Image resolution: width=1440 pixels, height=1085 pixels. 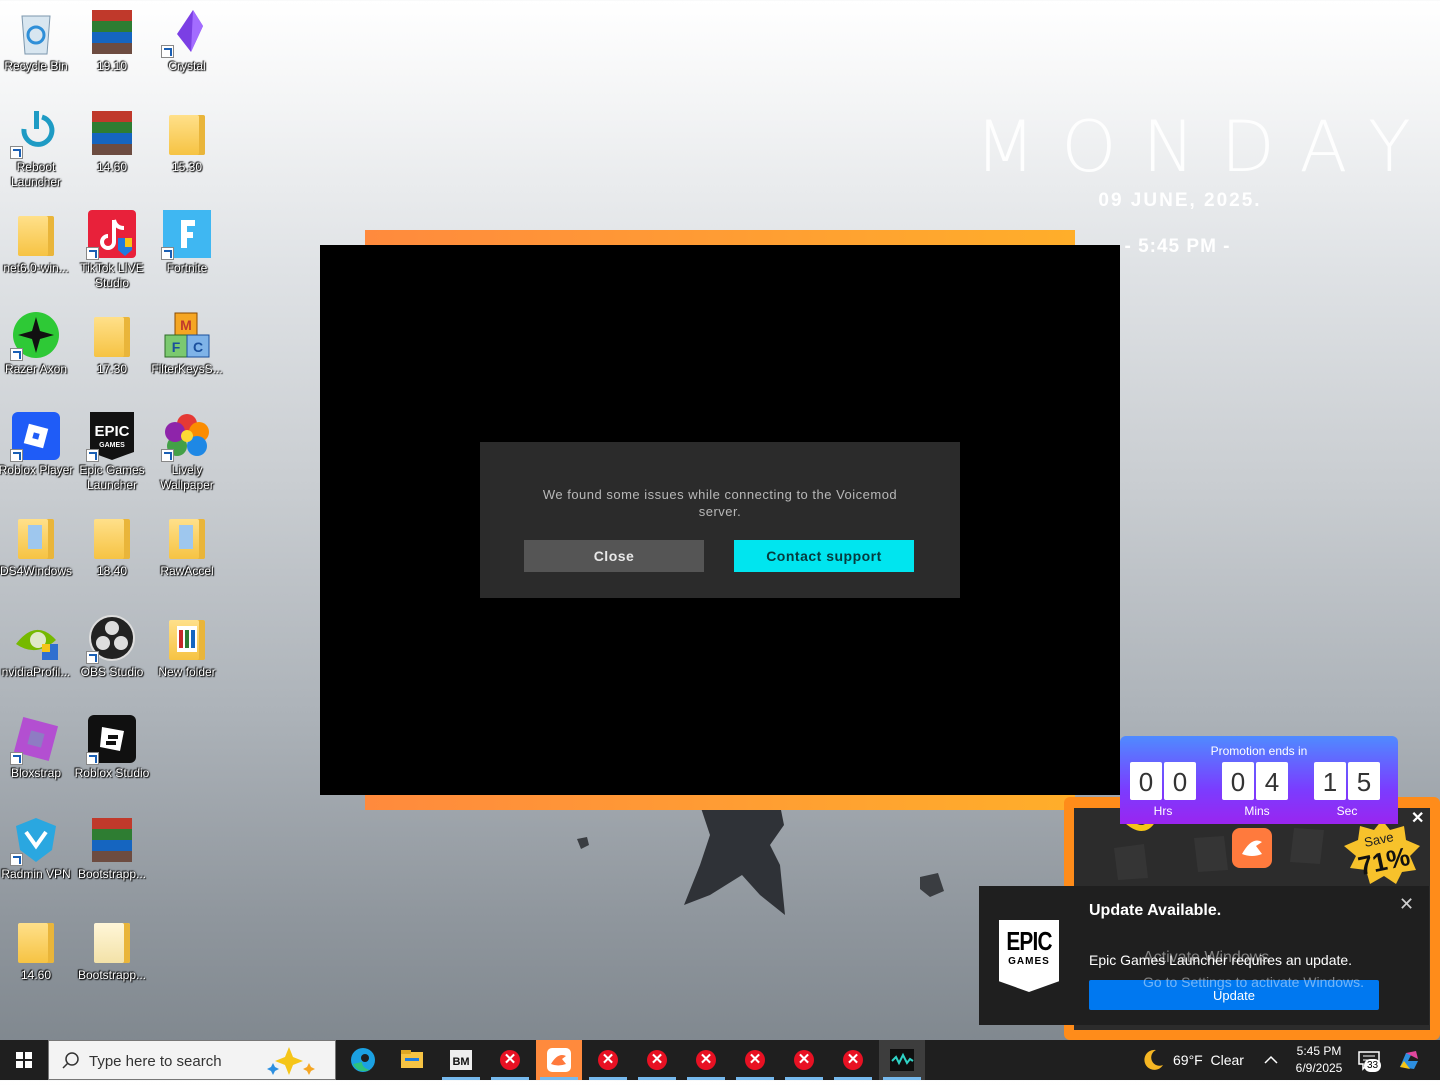 What do you see at coordinates (1417, 818) in the screenshot?
I see `ad-close-icon: ✕` at bounding box center [1417, 818].